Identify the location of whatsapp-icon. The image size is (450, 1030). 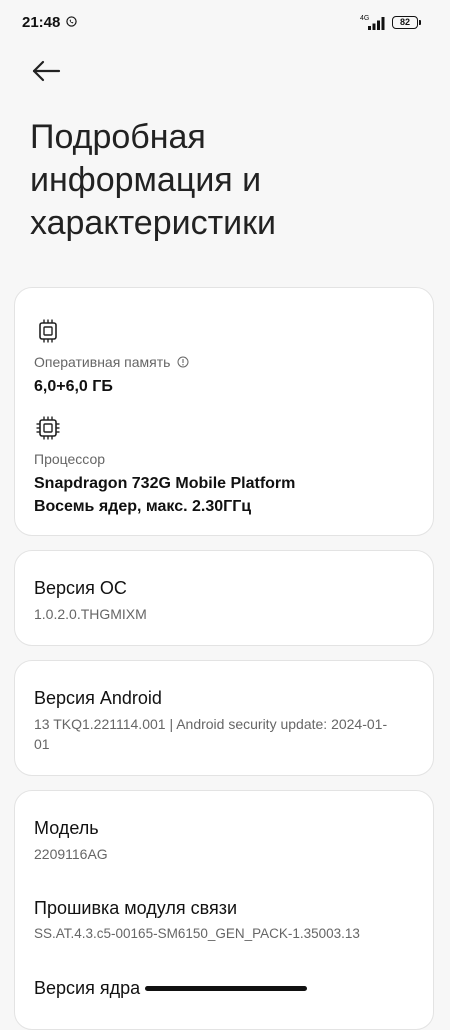
(71, 21).